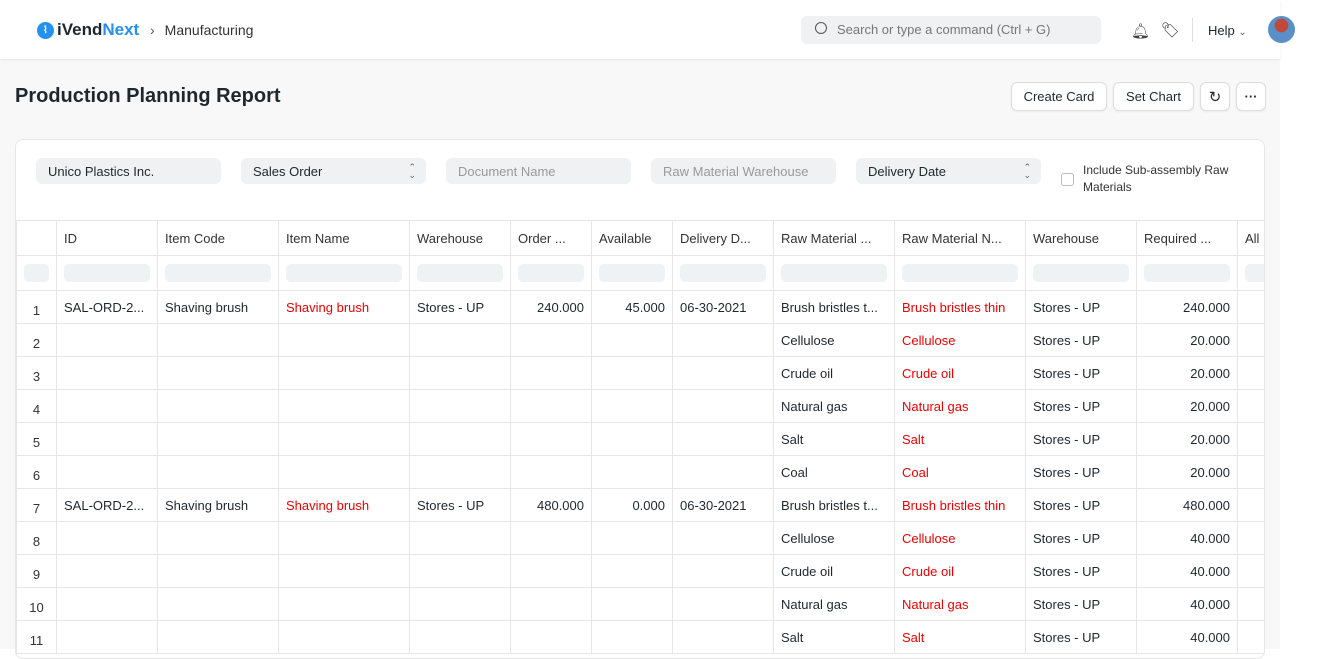 The image size is (1332, 659). Describe the element at coordinates (209, 30) in the screenshot. I see `breadcrumb-manufacturing: Manufacturing` at that location.